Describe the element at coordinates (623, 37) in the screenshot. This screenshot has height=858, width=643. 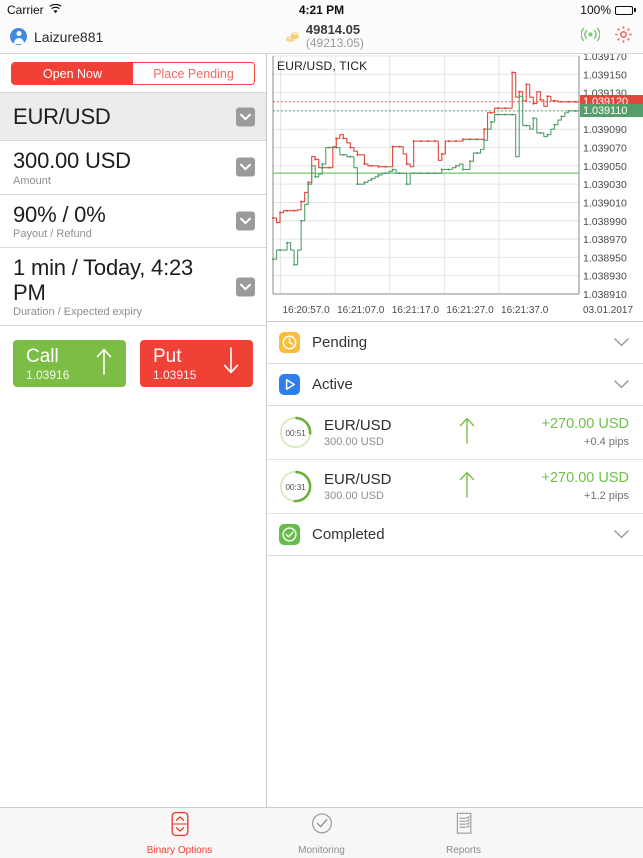
I see `gear-icon` at that location.